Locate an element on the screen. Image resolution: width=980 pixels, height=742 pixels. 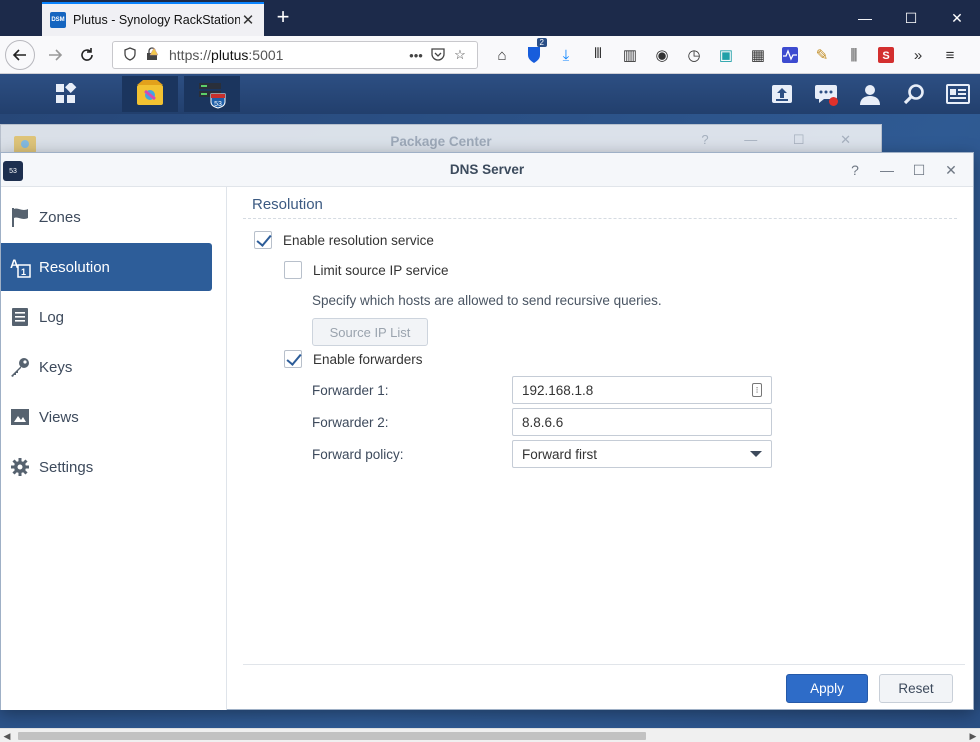
package-center-icon is located at coordinates (150, 92).